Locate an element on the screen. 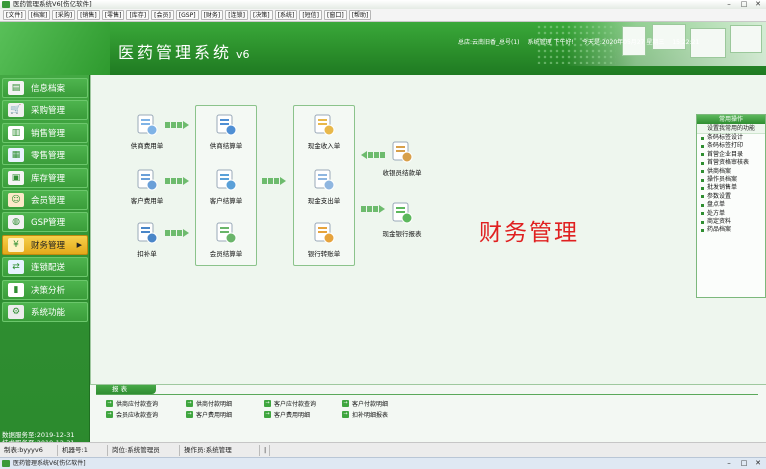  function-label: 现金支出单 is located at coordinates (324, 201).